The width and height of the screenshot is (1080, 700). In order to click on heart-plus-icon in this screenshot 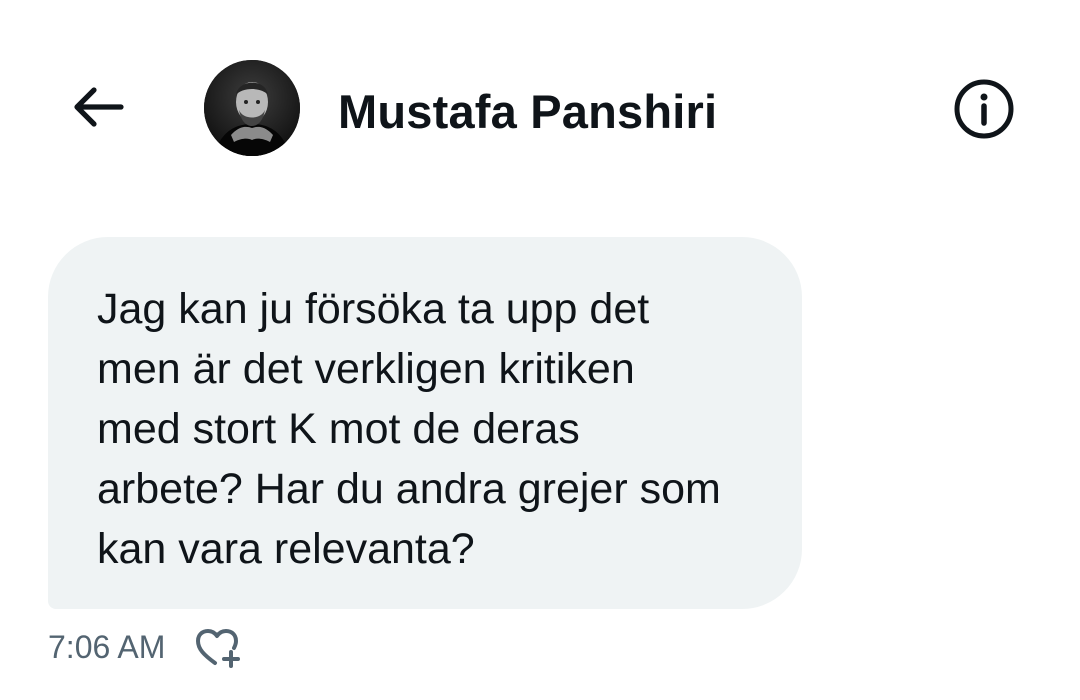, I will do `click(218, 648)`.